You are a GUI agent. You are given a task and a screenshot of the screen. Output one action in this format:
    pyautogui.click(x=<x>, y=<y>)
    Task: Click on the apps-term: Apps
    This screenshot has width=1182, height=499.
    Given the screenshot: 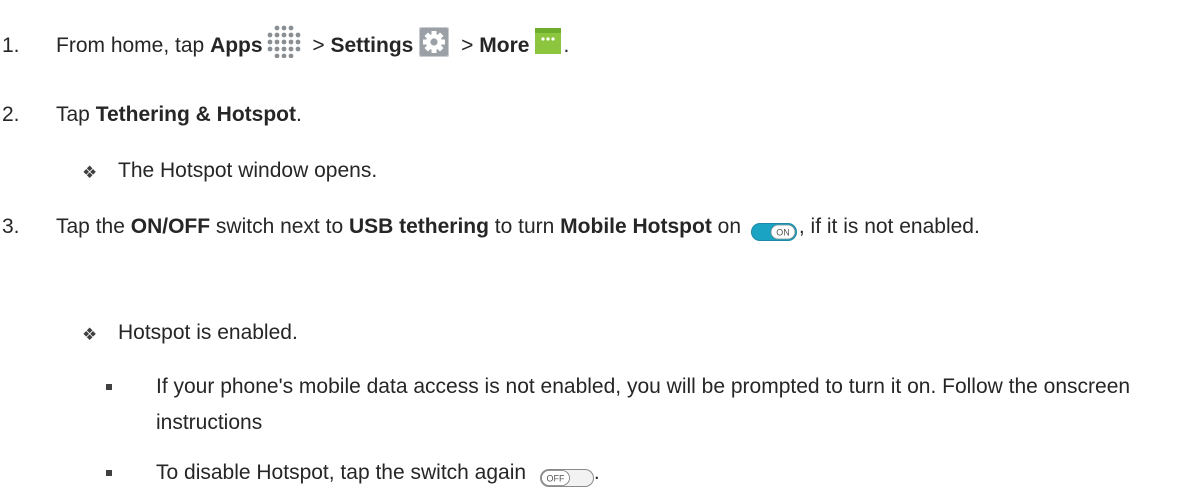 What is the action you would take?
    pyautogui.click(x=236, y=45)
    